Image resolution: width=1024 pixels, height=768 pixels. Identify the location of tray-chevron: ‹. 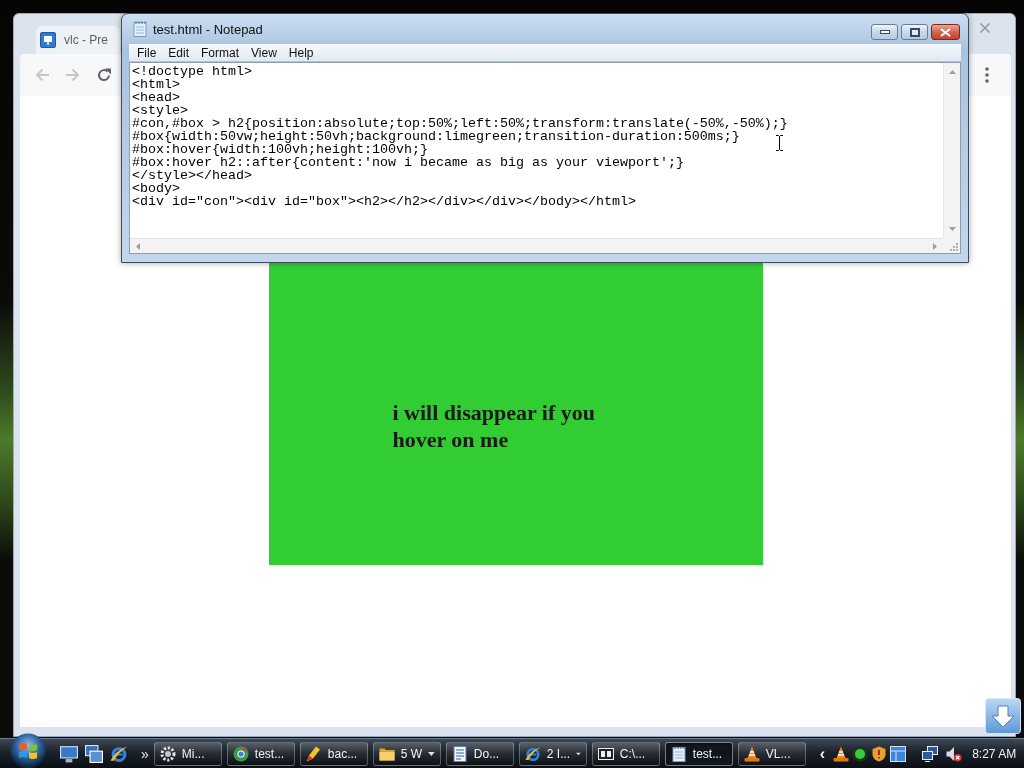
(822, 753).